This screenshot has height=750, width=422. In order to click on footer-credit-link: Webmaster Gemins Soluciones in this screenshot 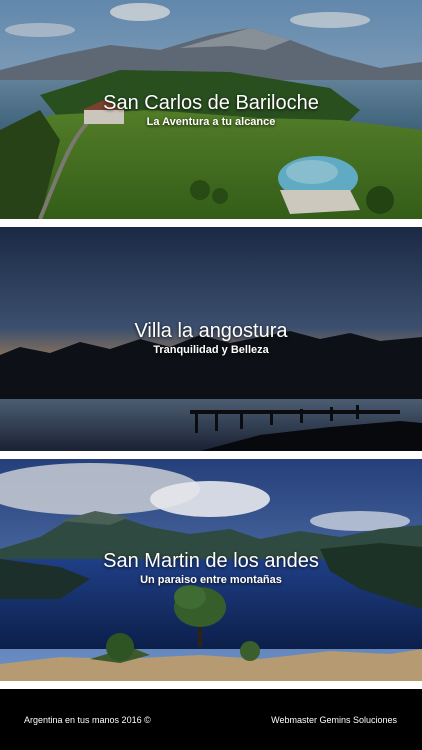, I will do `click(334, 720)`.